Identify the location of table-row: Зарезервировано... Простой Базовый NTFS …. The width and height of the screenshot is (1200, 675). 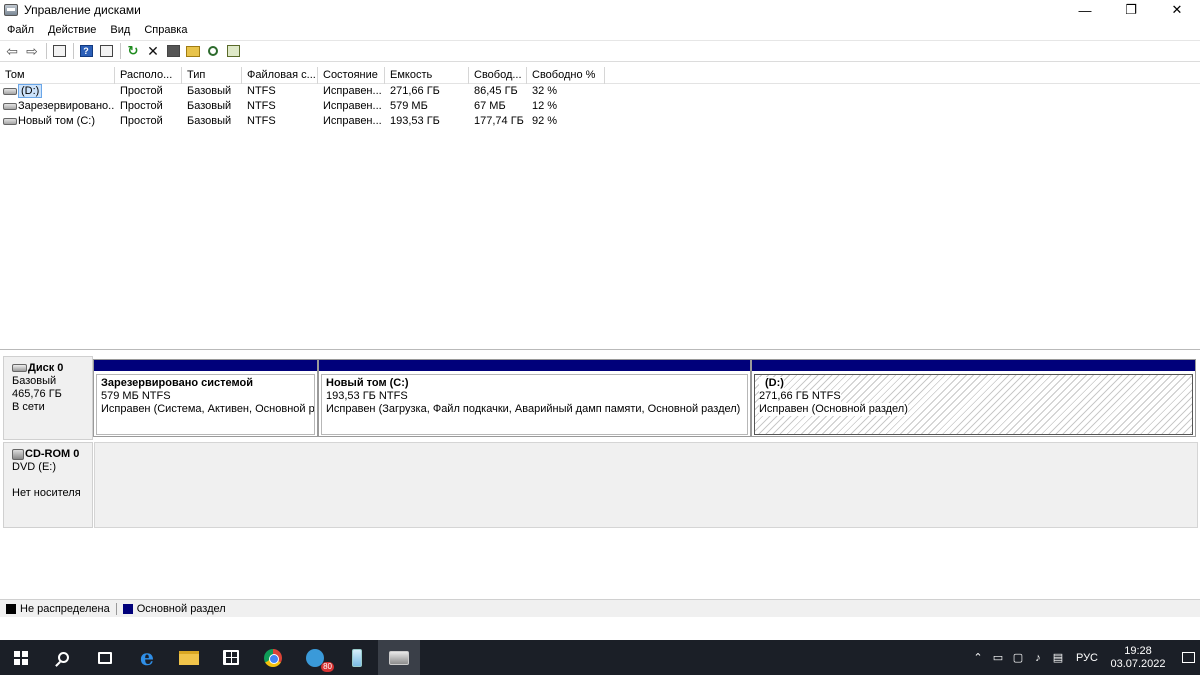
(600, 106).